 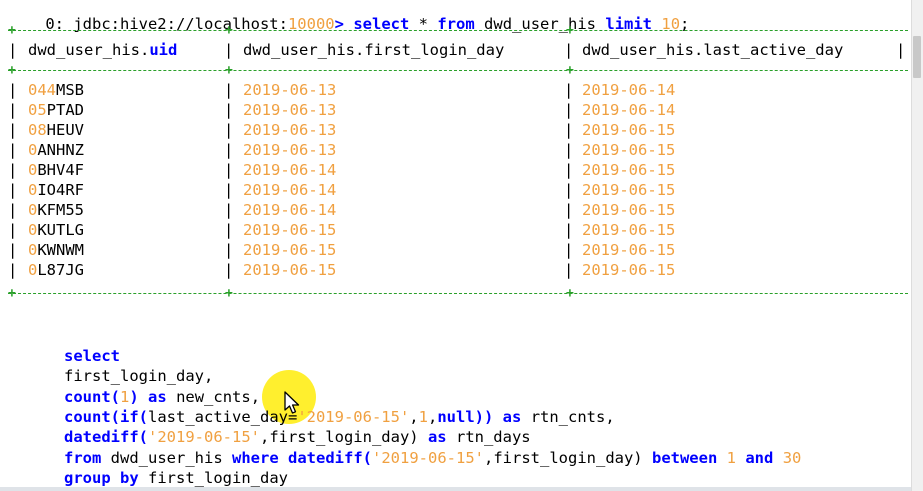 I want to click on query-line: count(1) as new_cnts,, so click(x=162, y=397).